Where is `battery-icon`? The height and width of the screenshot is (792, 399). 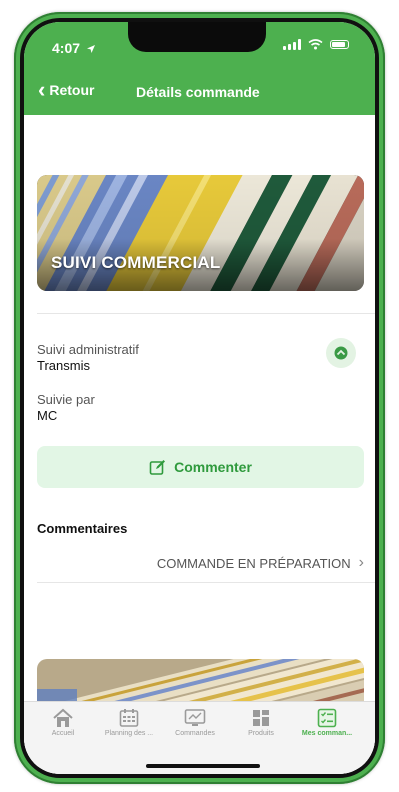 battery-icon is located at coordinates (339, 44).